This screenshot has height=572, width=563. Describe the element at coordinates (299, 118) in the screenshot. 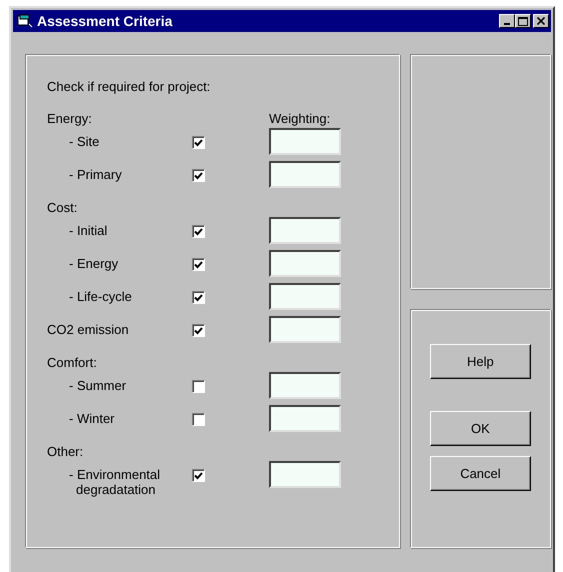

I see `column-label: Weighting:` at that location.